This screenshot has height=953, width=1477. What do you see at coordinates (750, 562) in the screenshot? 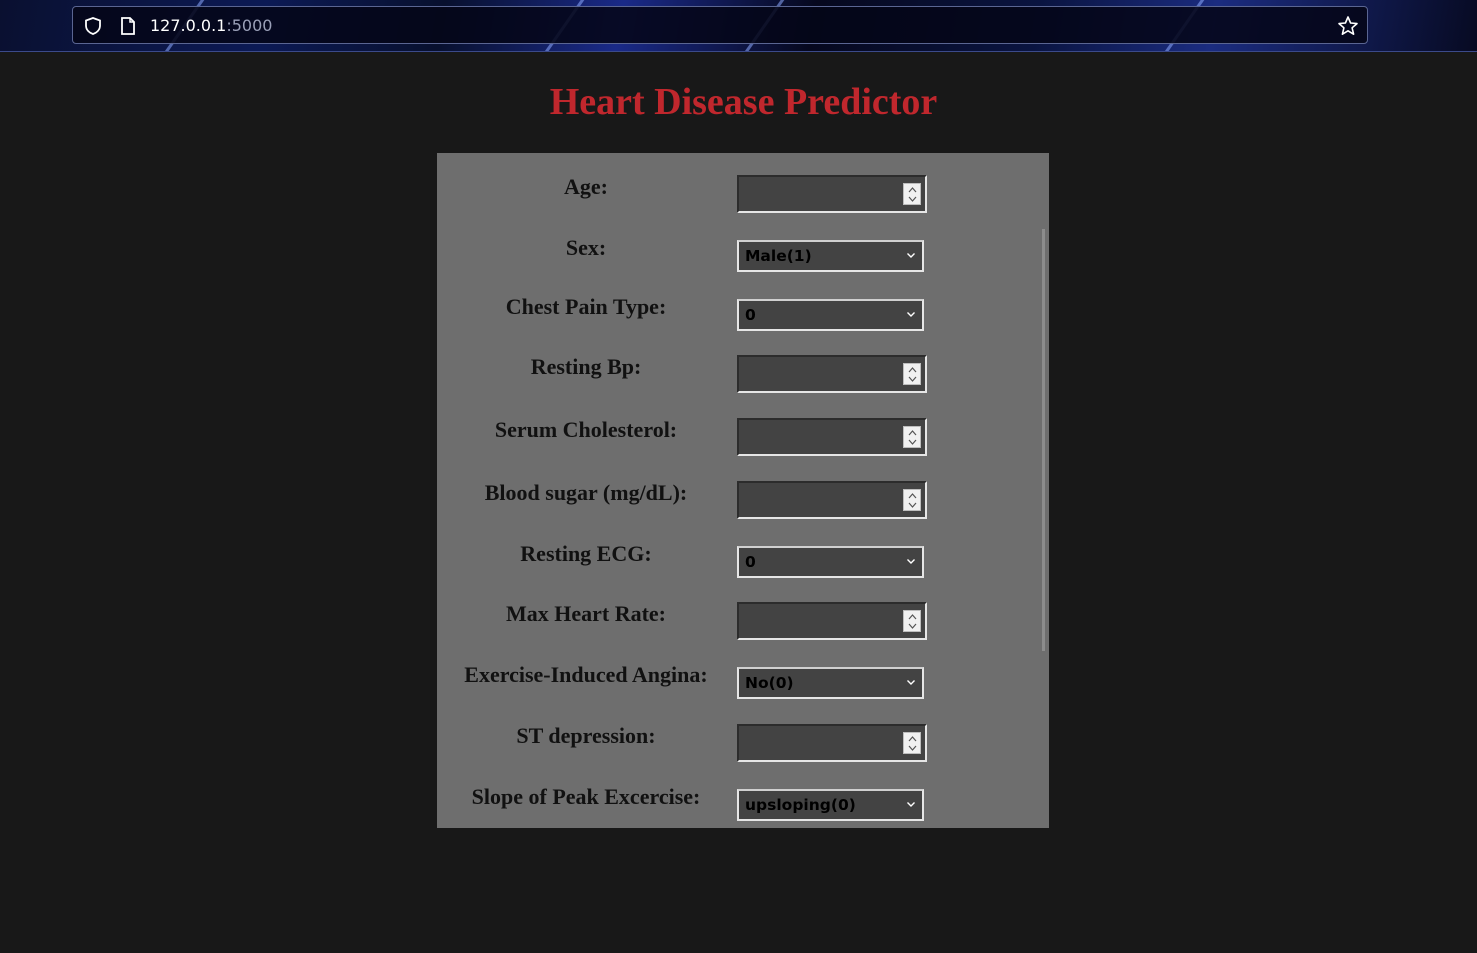
I see `resting-ecg-selected-value: 0` at bounding box center [750, 562].